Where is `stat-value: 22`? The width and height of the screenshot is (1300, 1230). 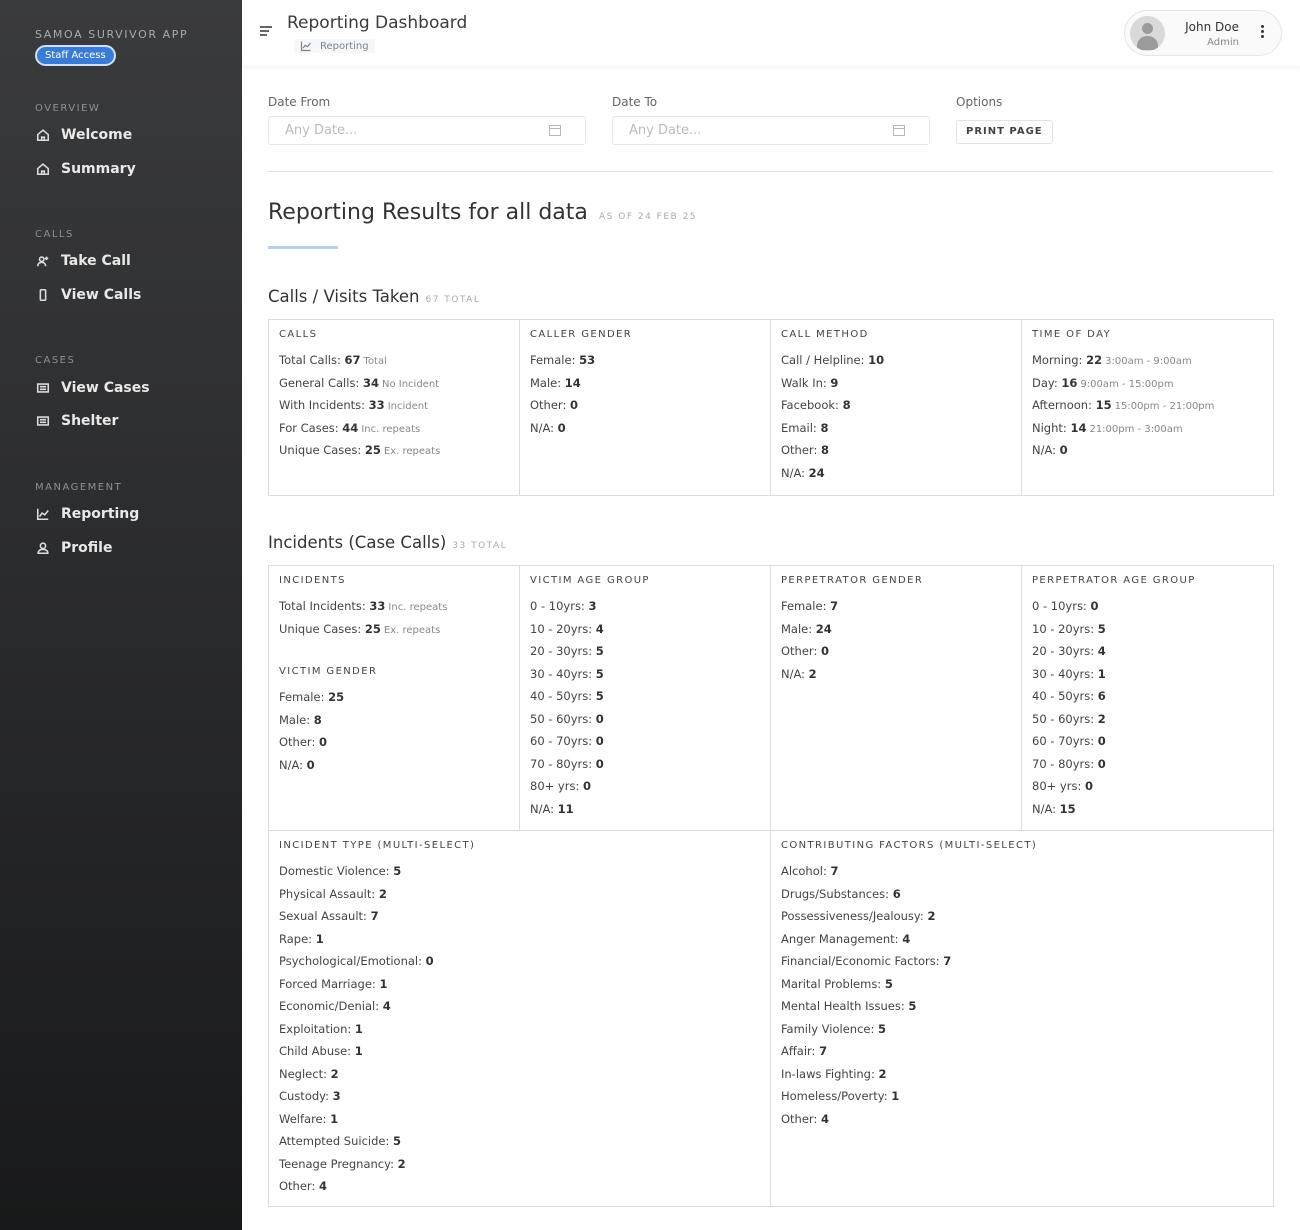
stat-value: 22 is located at coordinates (1094, 360).